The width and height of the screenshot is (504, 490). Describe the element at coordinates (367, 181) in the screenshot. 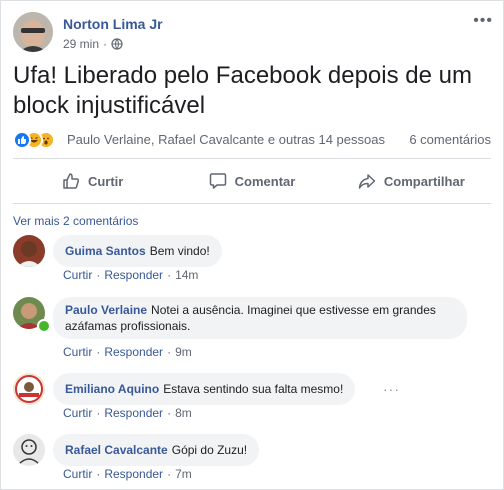

I see `share-icon` at that location.